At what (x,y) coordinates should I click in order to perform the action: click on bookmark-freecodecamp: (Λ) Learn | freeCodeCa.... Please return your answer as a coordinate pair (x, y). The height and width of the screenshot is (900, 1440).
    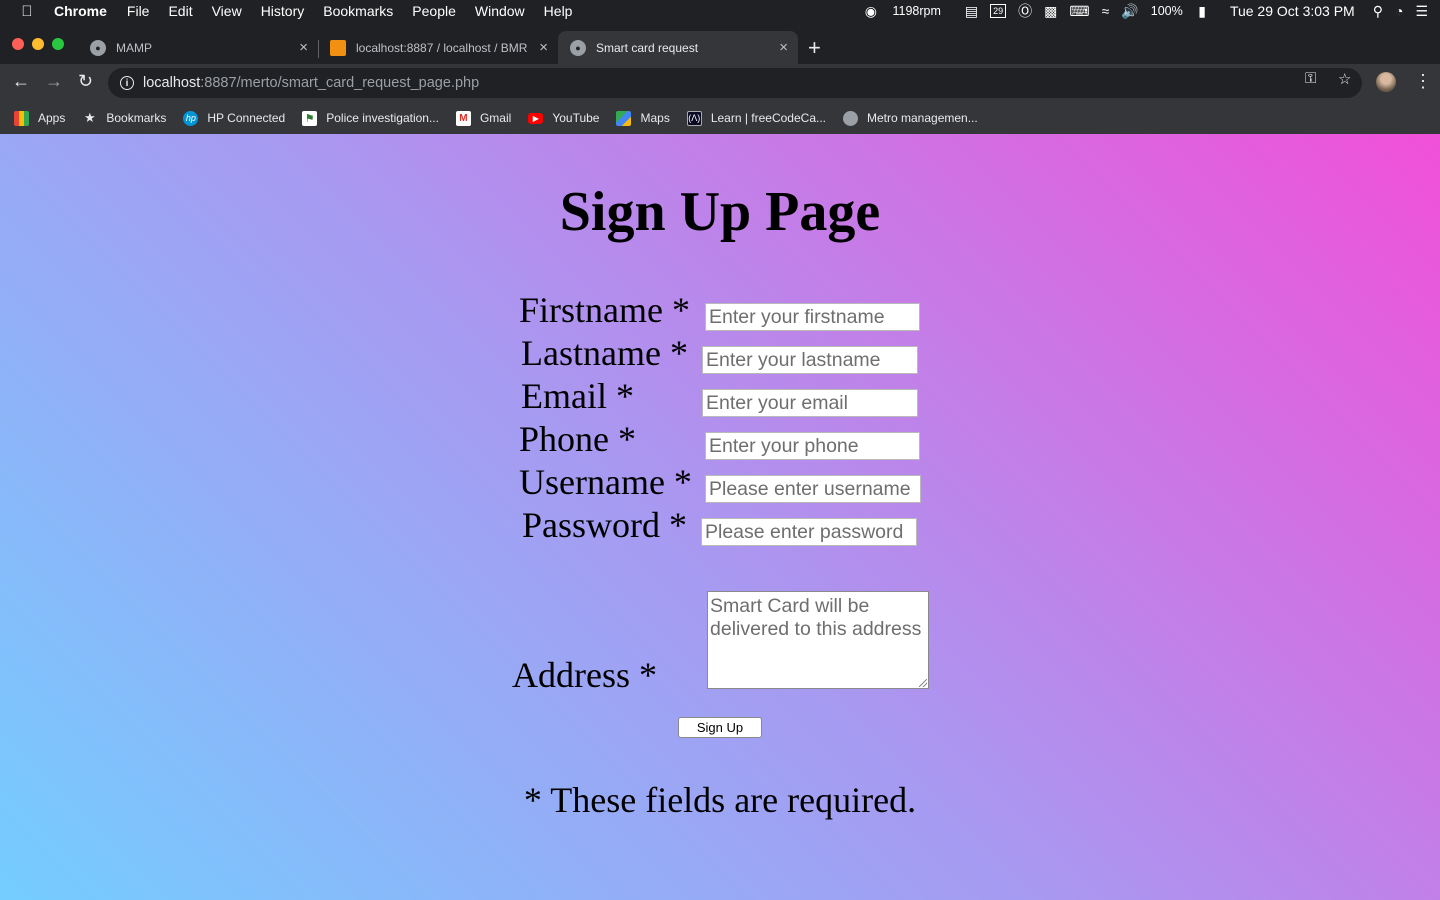
    Looking at the image, I should click on (756, 118).